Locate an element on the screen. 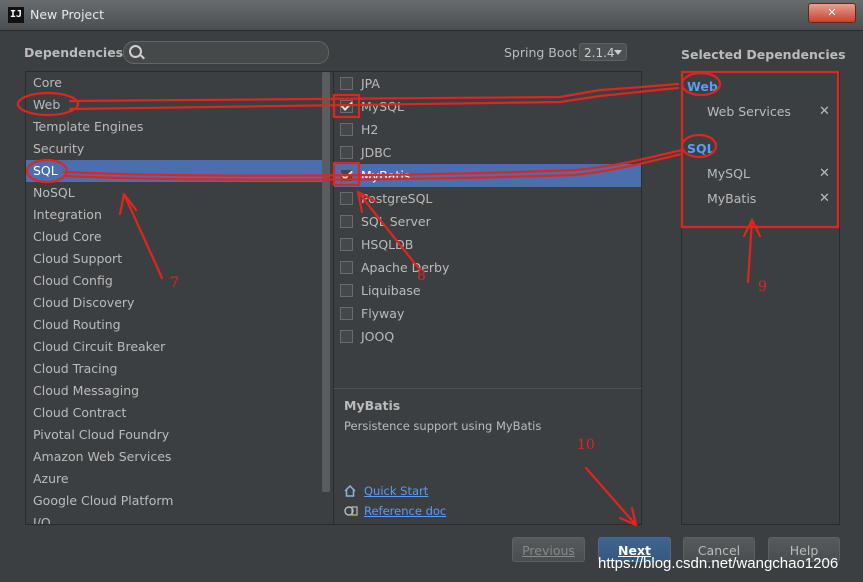  watermark-text: https://blog.csdn.net/wangchao1206 is located at coordinates (718, 563).